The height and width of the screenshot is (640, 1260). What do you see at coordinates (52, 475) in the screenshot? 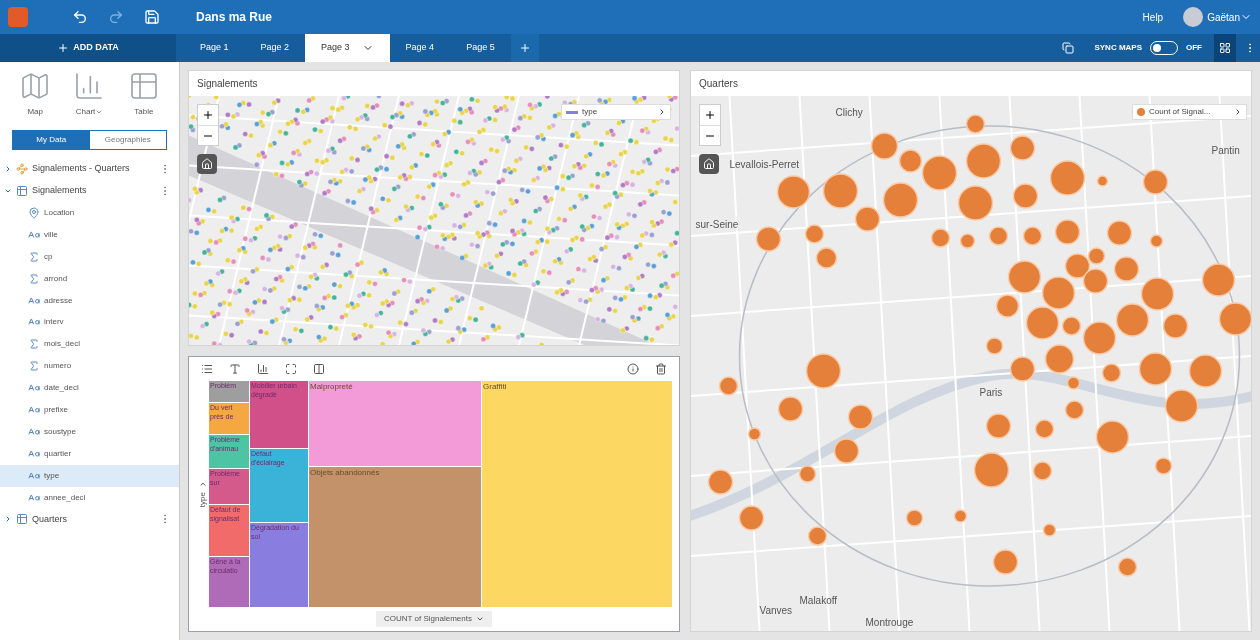
I see `field-name: type` at bounding box center [52, 475].